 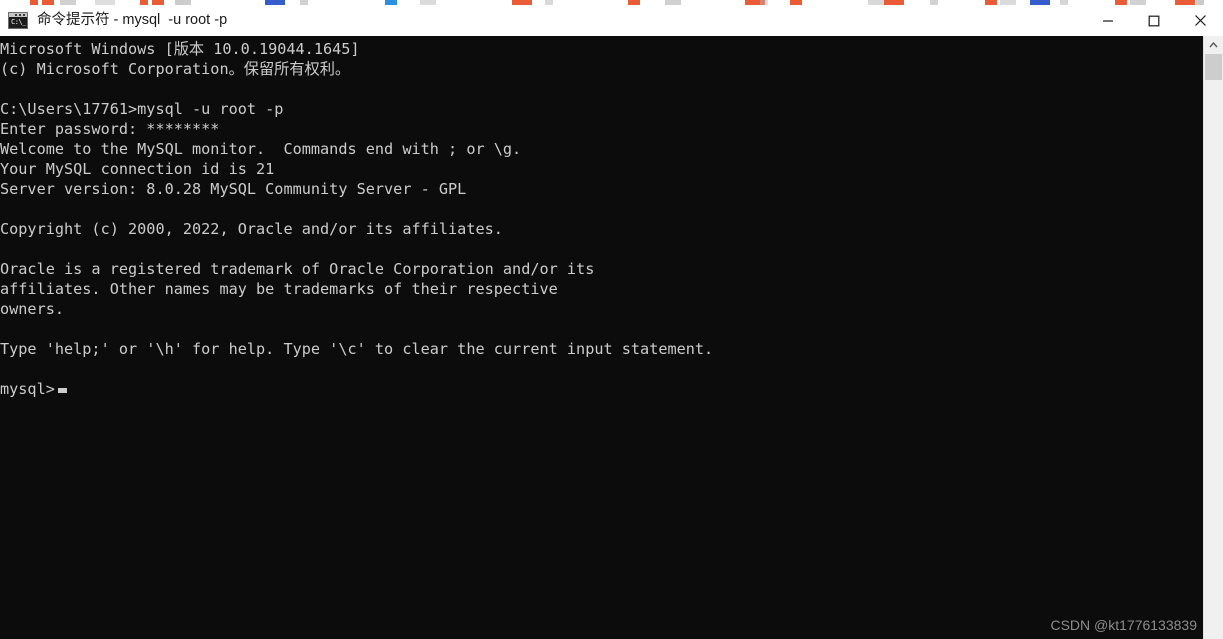 I want to click on window-titlebar: C:\_ 命令提示符 - mysql -u root -p, so click(x=611, y=20).